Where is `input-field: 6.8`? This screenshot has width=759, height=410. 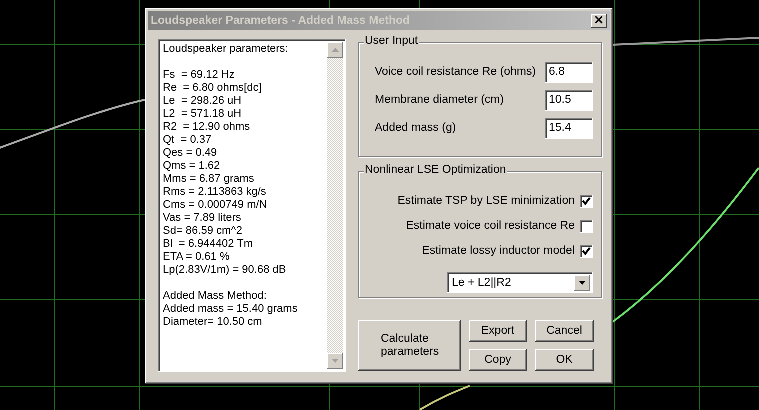 input-field: 6.8 is located at coordinates (569, 72).